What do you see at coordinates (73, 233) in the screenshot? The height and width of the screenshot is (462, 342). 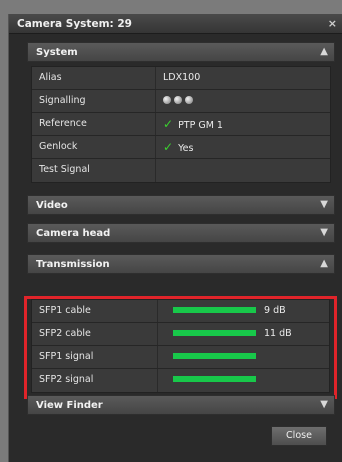 I see `section-label-camera-head: Camera head` at bounding box center [73, 233].